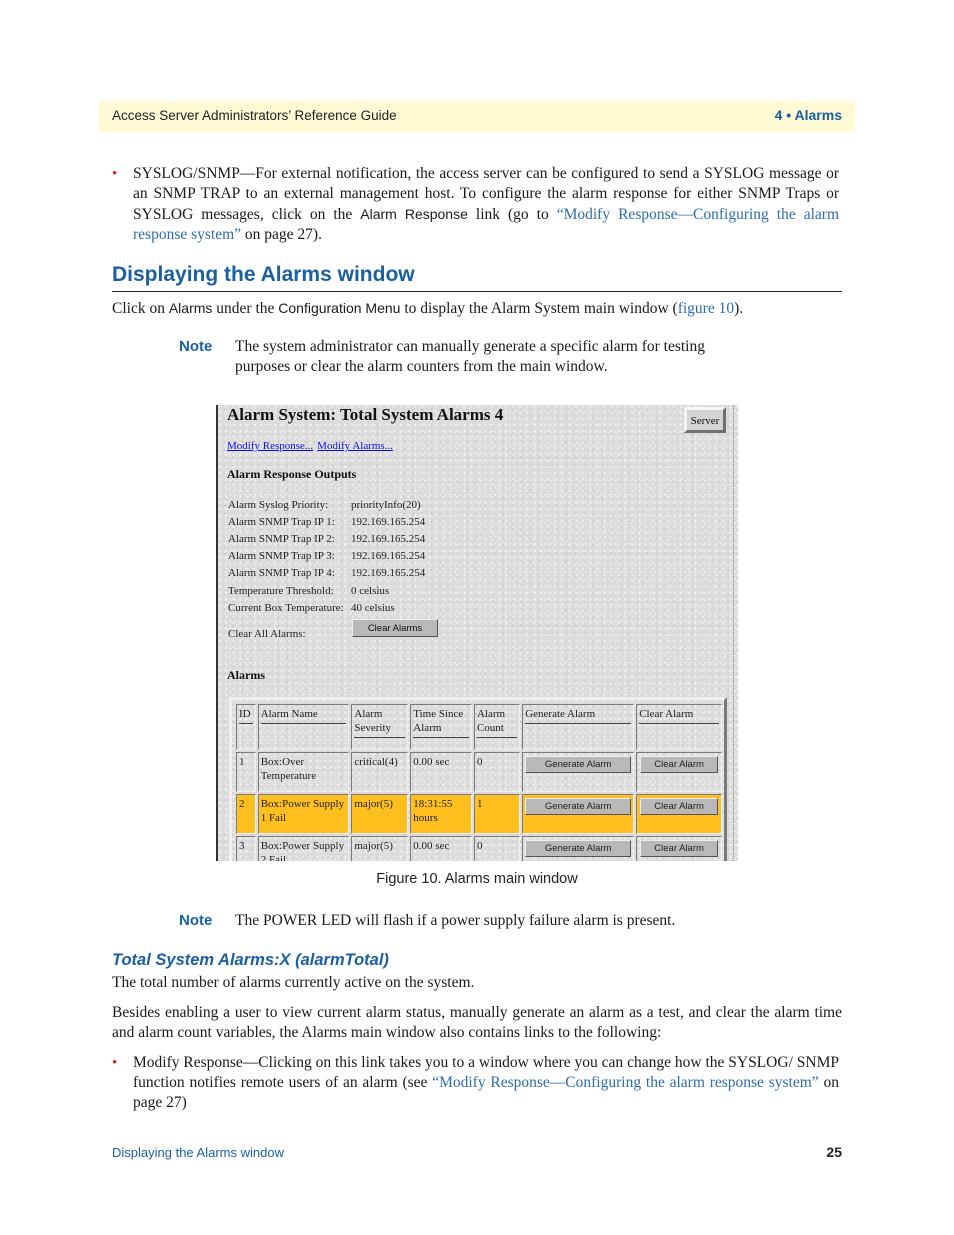  I want to click on ui-term-configuration-menu: Configuration Menu, so click(339, 308).